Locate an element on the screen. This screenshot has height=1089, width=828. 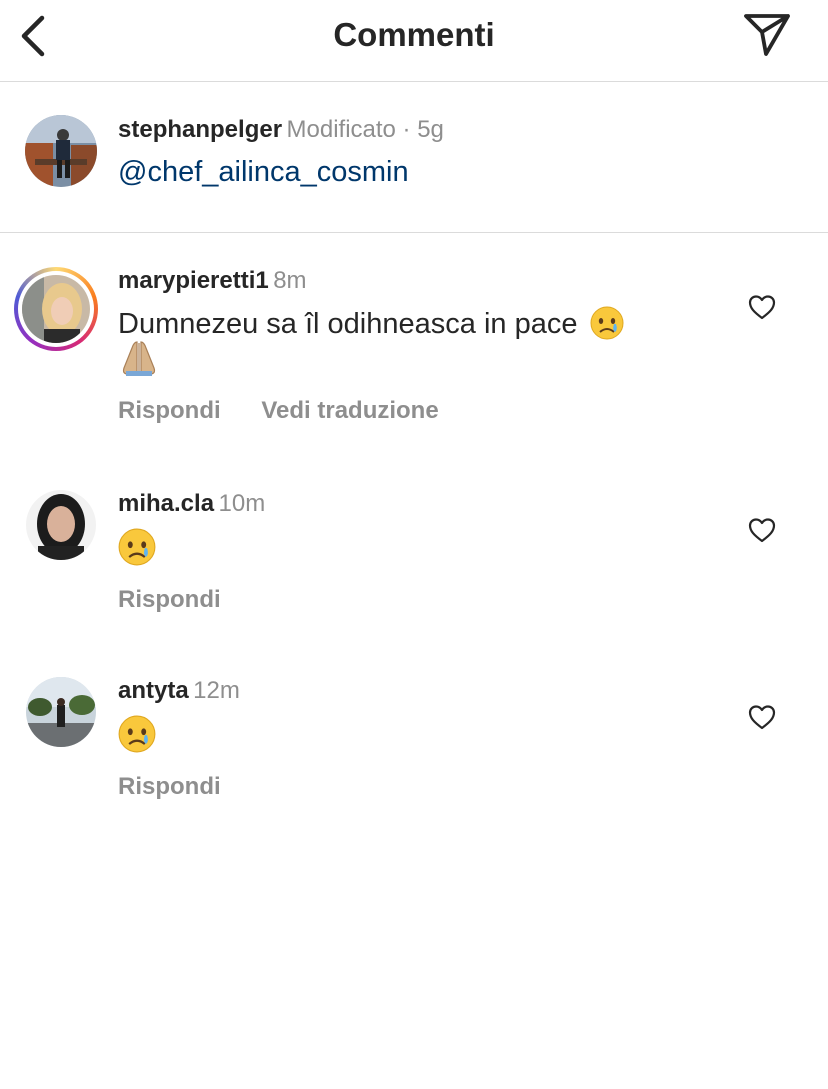
caption-username: stephanpelger is located at coordinates (200, 129).